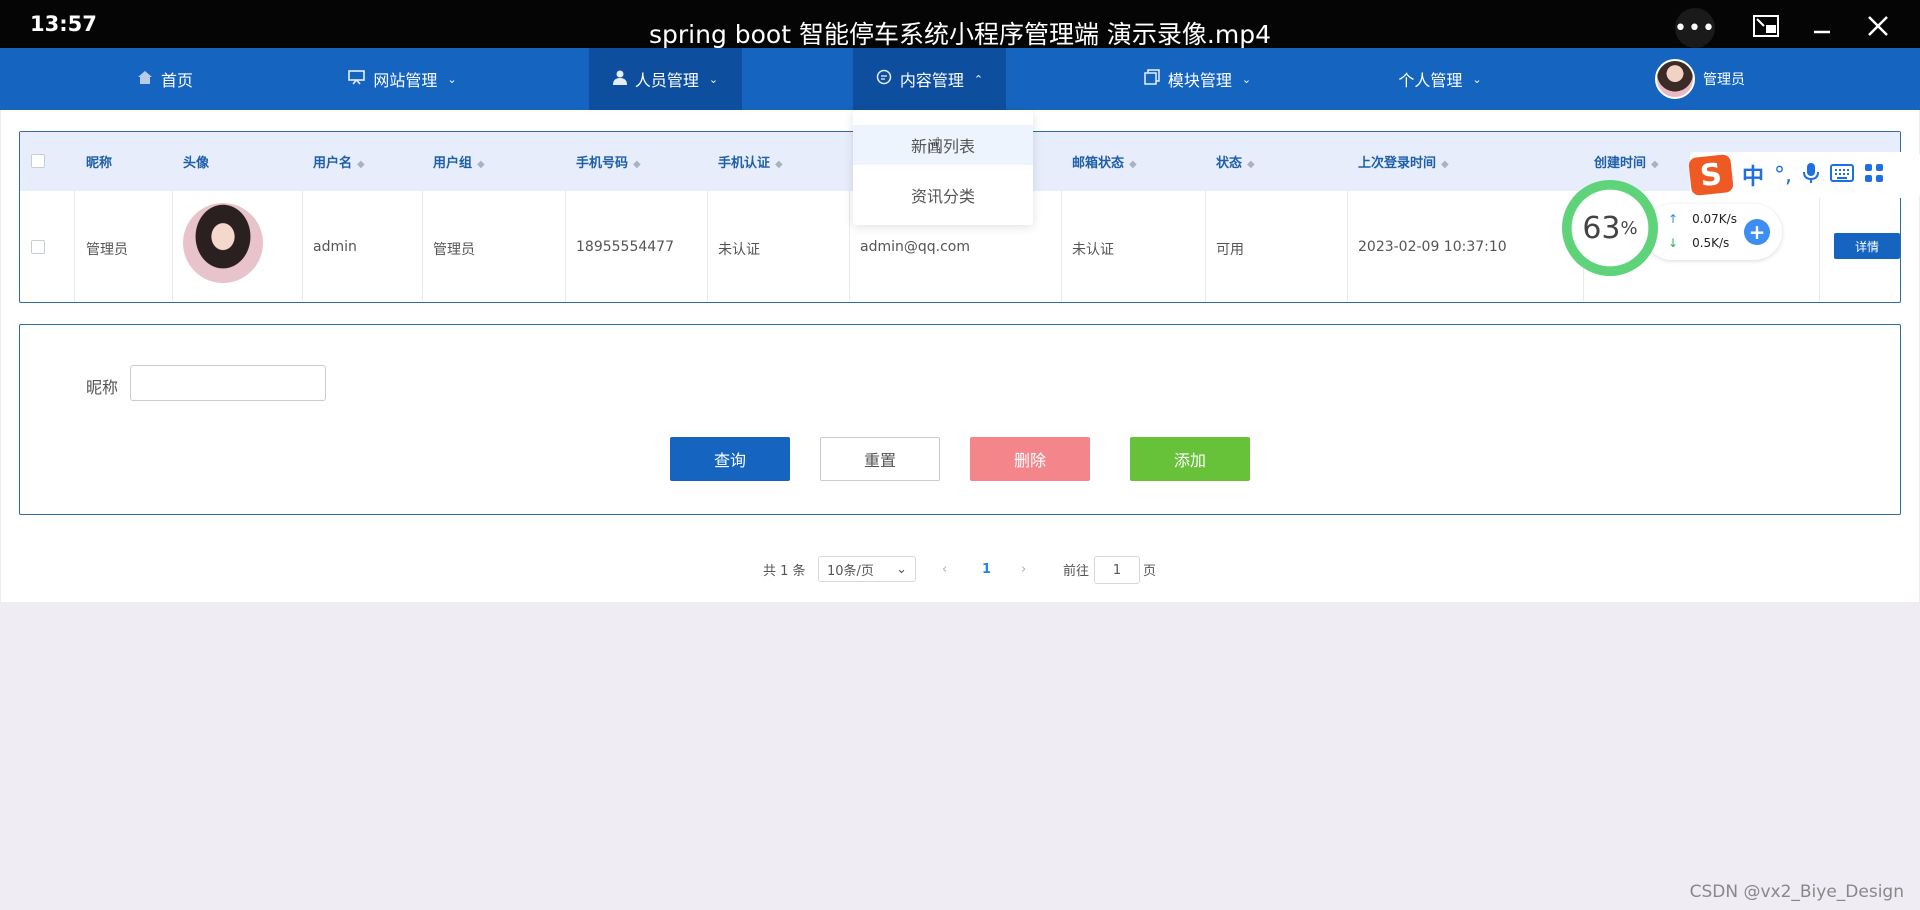  Describe the element at coordinates (944, 569) in the screenshot. I see `prev-page-icon: ‹` at that location.